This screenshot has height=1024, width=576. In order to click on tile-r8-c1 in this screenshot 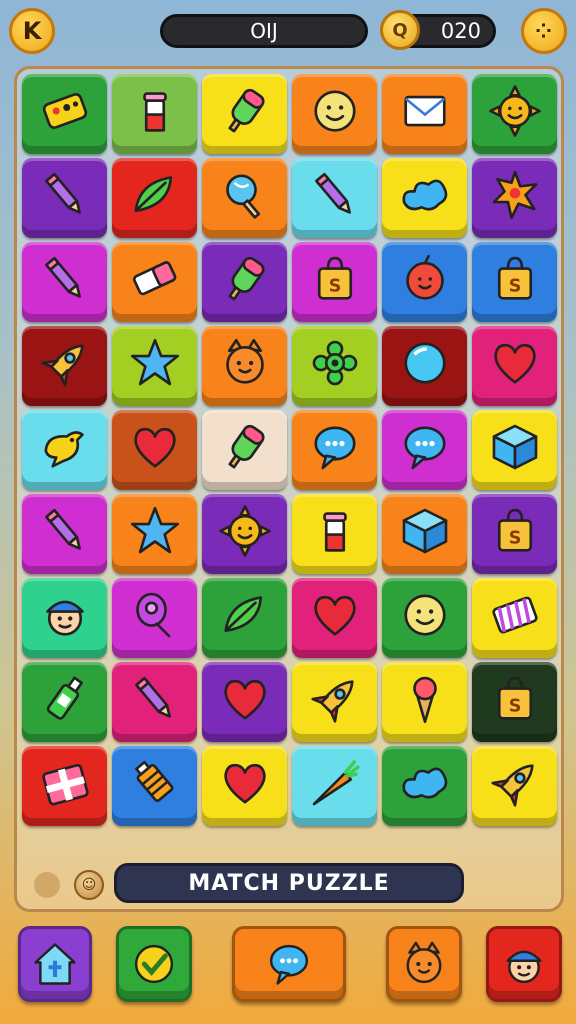, I will do `click(64, 702)`.